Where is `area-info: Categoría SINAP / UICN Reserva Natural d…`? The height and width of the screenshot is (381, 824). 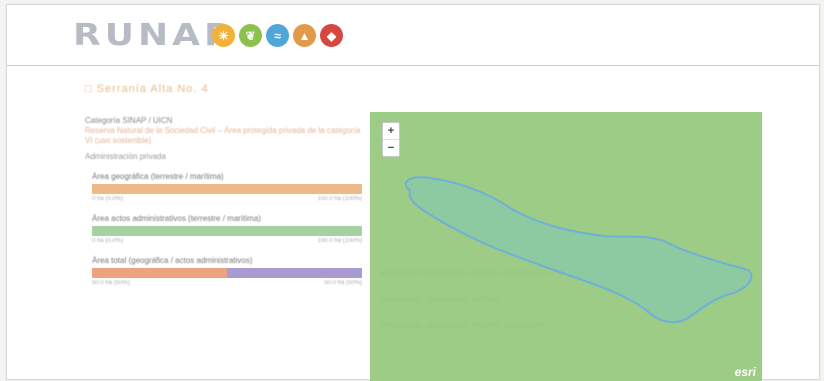
area-info: Categoría SINAP / UICN Reserva Natural d… is located at coordinates (225, 139).